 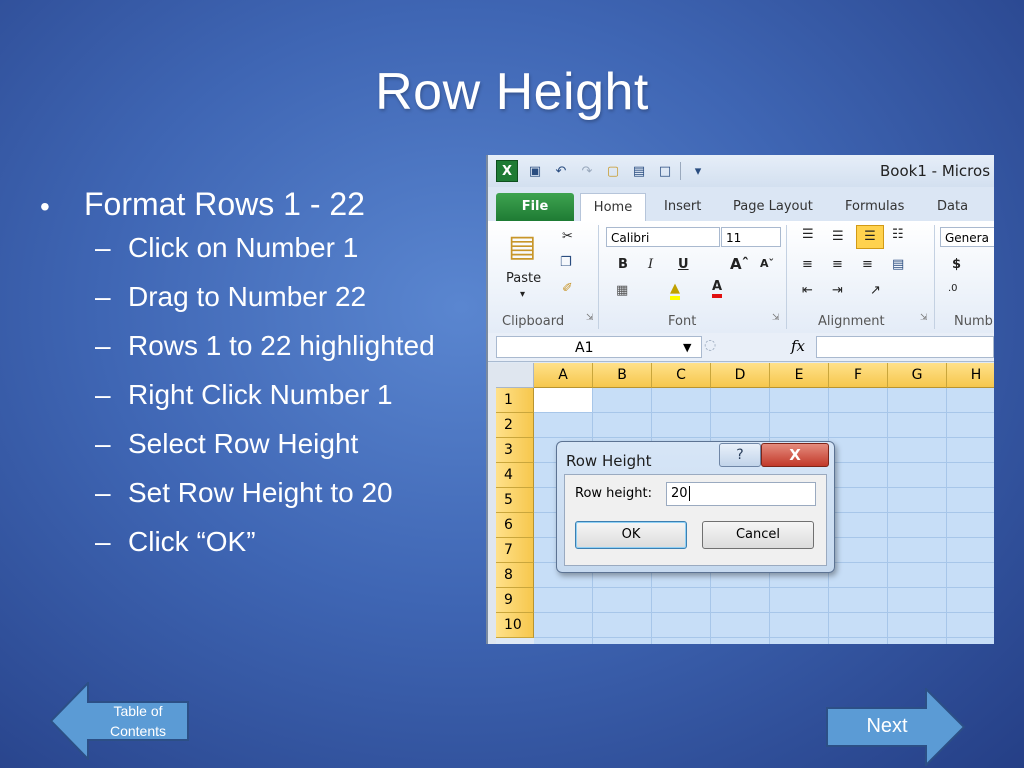 What do you see at coordinates (515, 550) in the screenshot?
I see `row-header-7: 7` at bounding box center [515, 550].